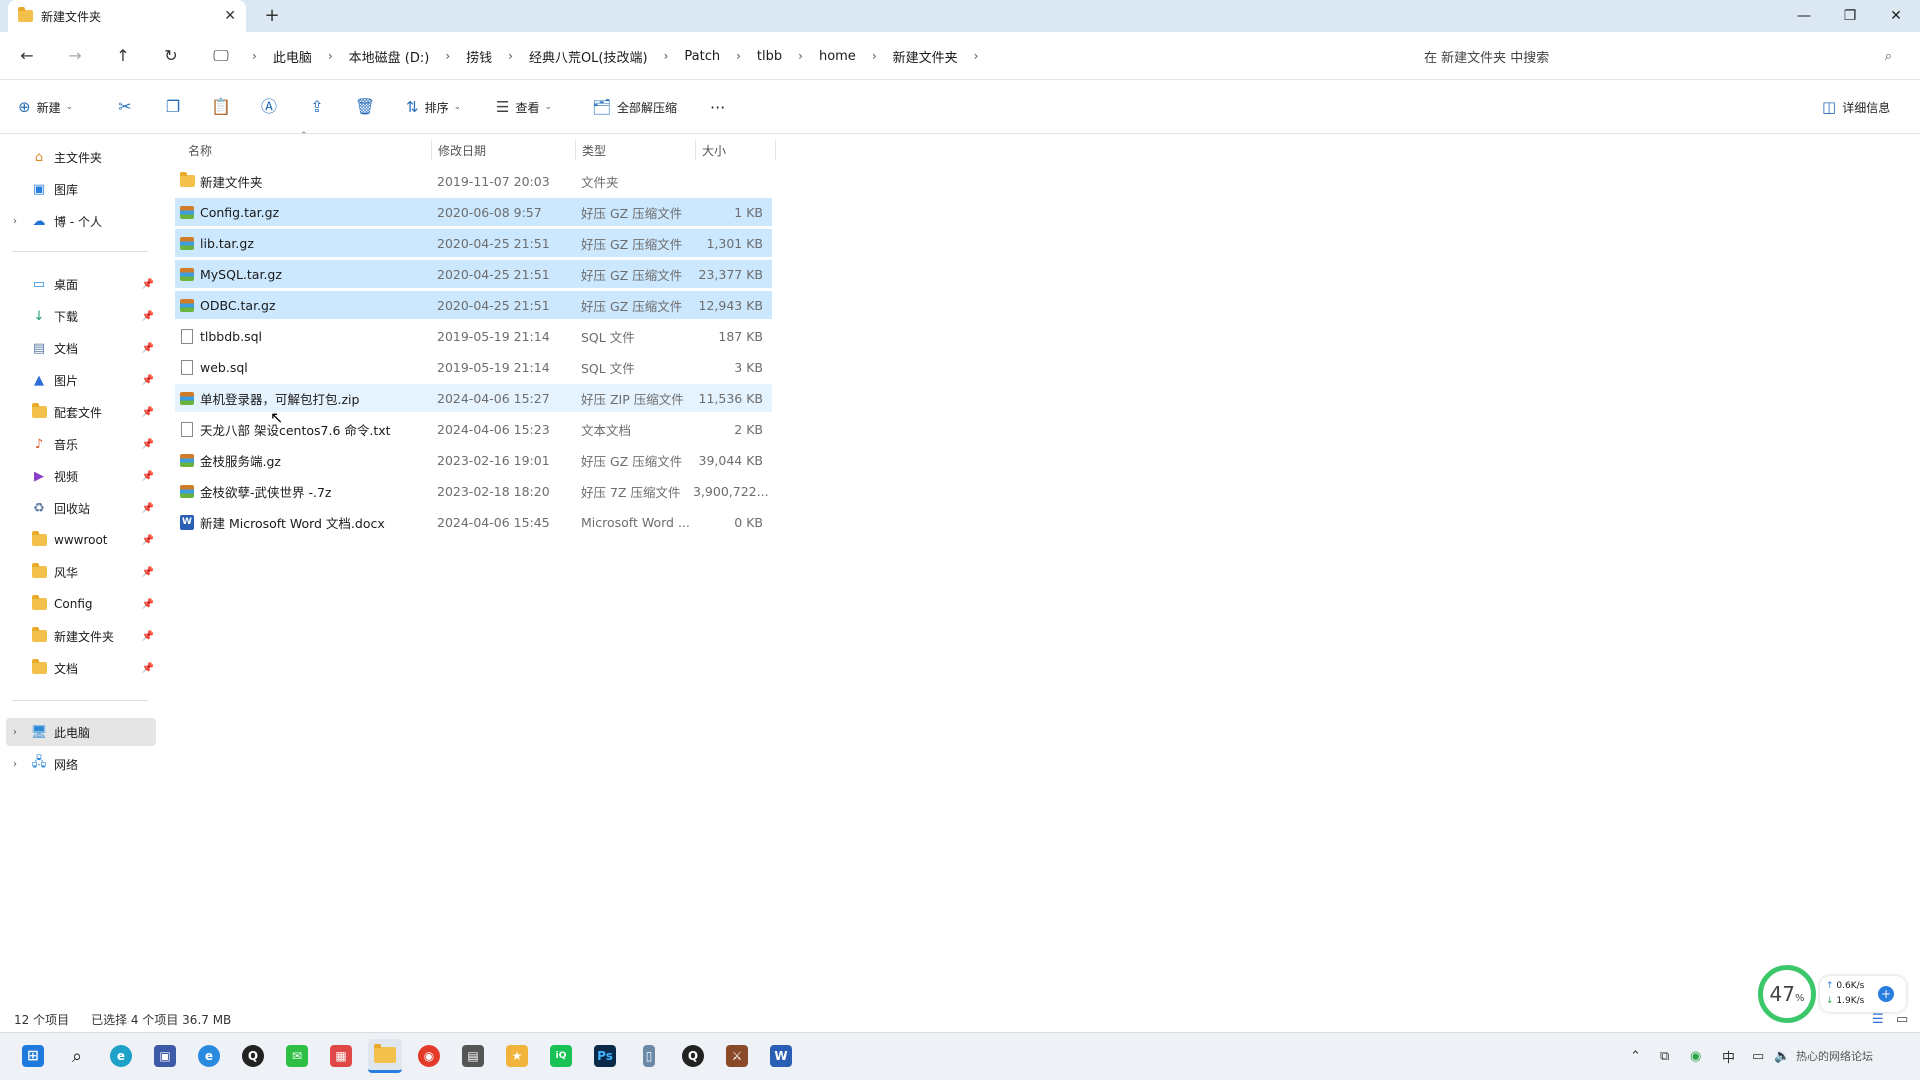 The width and height of the screenshot is (1920, 1080). I want to click on copy-icon: ❐, so click(173, 107).